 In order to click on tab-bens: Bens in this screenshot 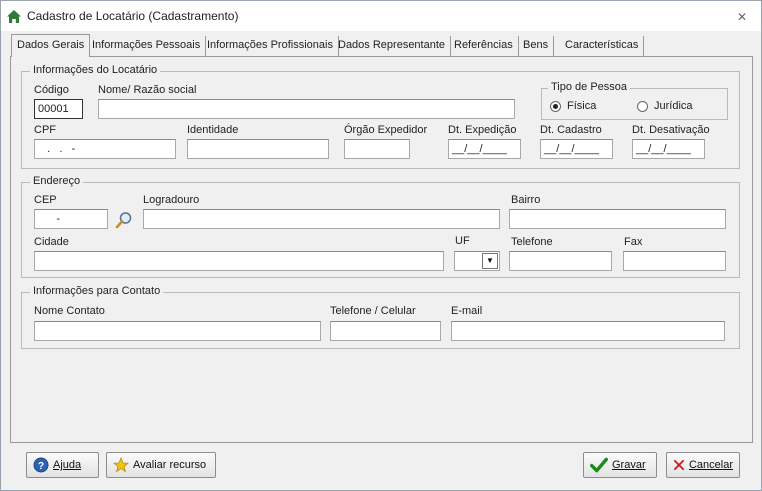, I will do `click(536, 46)`.